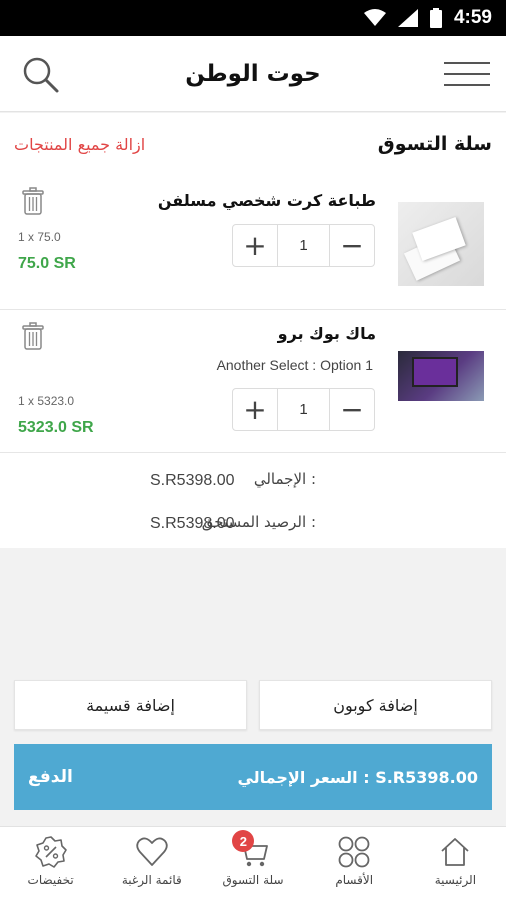  I want to click on nav-item-discounts: تخفيضات, so click(50, 863).